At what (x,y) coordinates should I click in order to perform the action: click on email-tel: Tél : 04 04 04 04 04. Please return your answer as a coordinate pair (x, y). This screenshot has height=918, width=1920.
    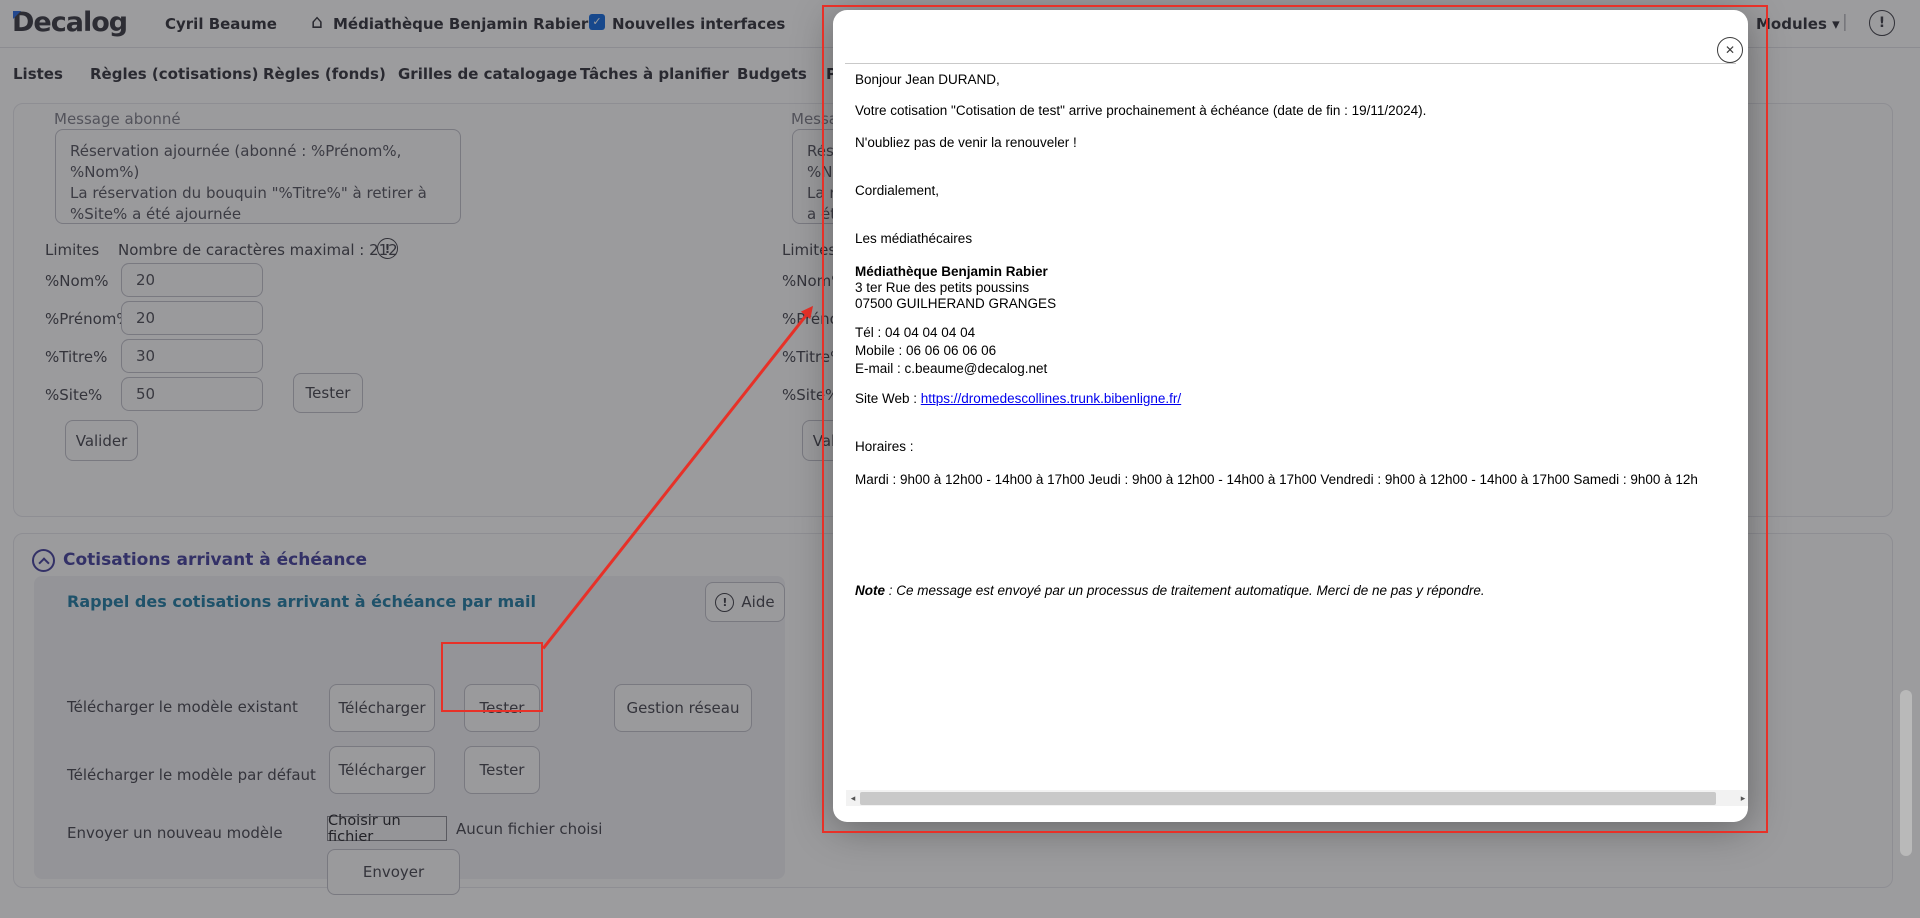
    Looking at the image, I should click on (915, 332).